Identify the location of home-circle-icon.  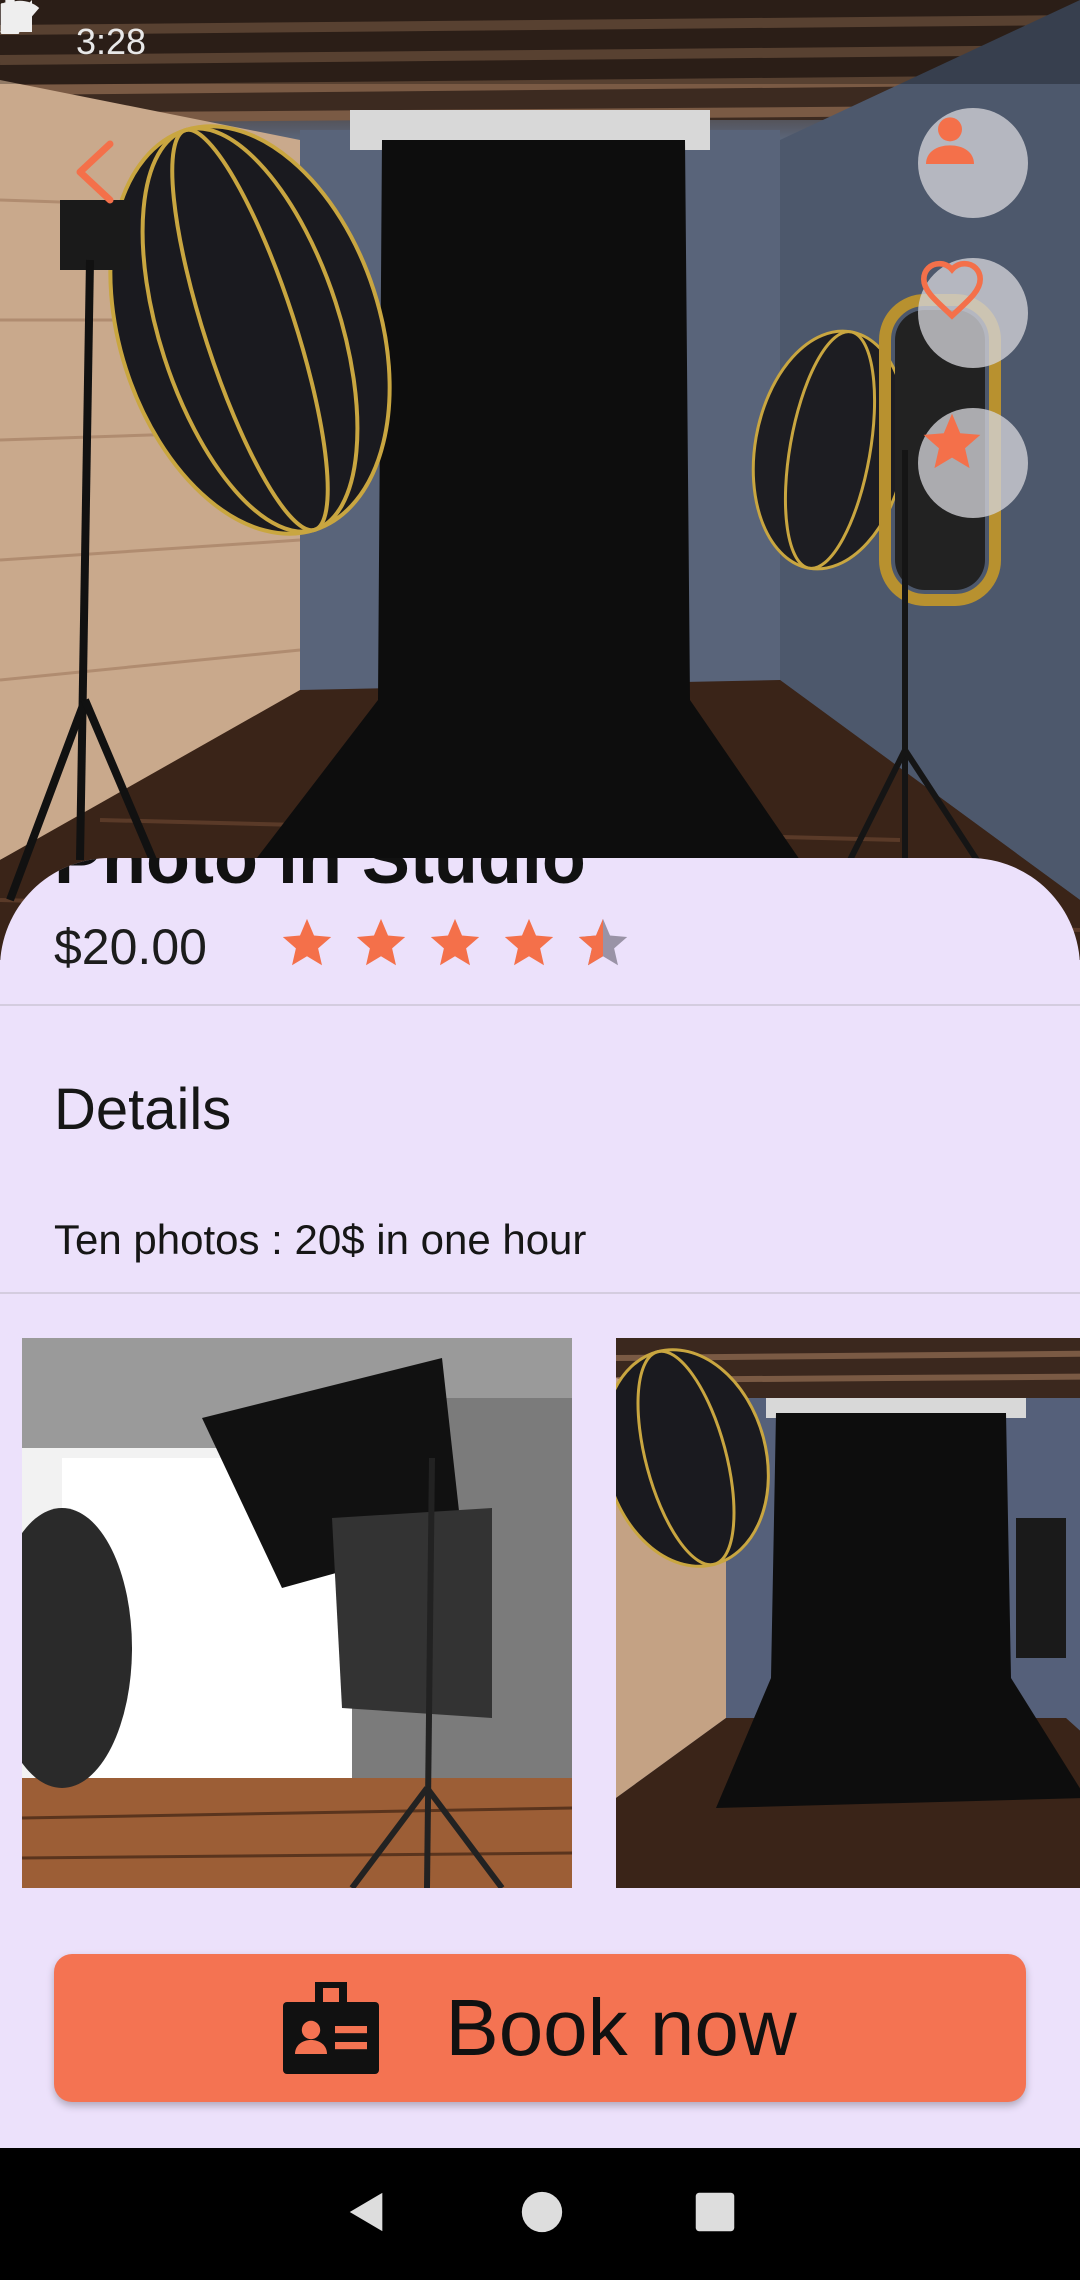
(542, 2214).